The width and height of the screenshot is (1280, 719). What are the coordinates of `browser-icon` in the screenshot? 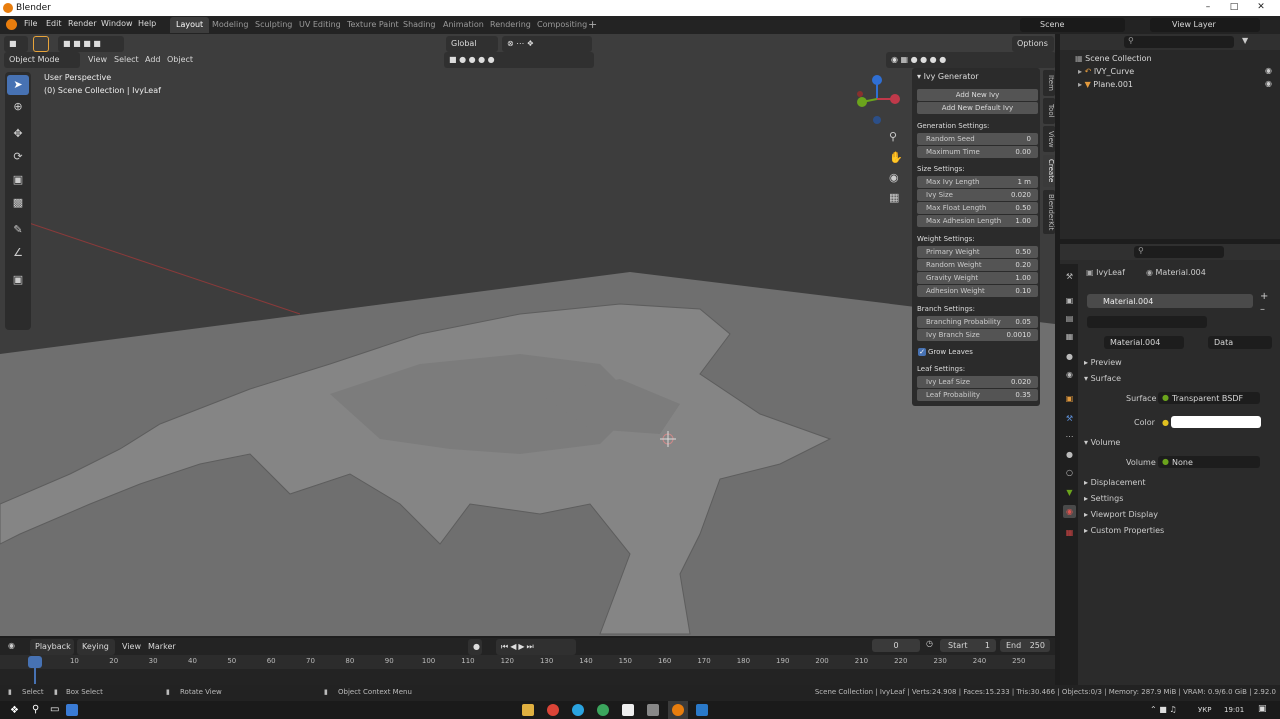 It's located at (603, 710).